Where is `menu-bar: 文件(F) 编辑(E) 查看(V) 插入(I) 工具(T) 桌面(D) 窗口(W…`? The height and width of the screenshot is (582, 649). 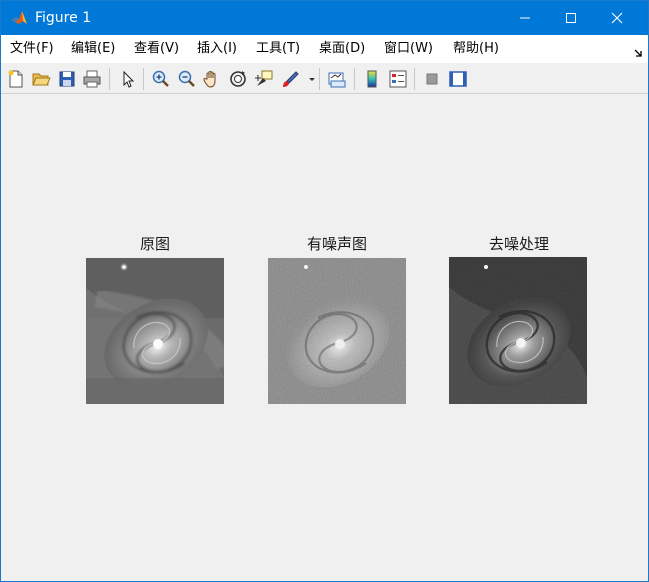
menu-bar: 文件(F) 编辑(E) 查看(V) 插入(I) 工具(T) 桌面(D) 窗口(W… is located at coordinates (324, 49).